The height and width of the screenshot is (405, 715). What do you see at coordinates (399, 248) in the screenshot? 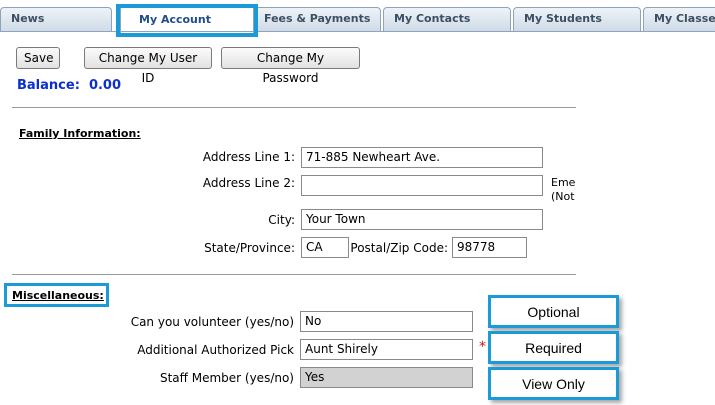
I see `postal-code-label: Postal/Zip Code:` at bounding box center [399, 248].